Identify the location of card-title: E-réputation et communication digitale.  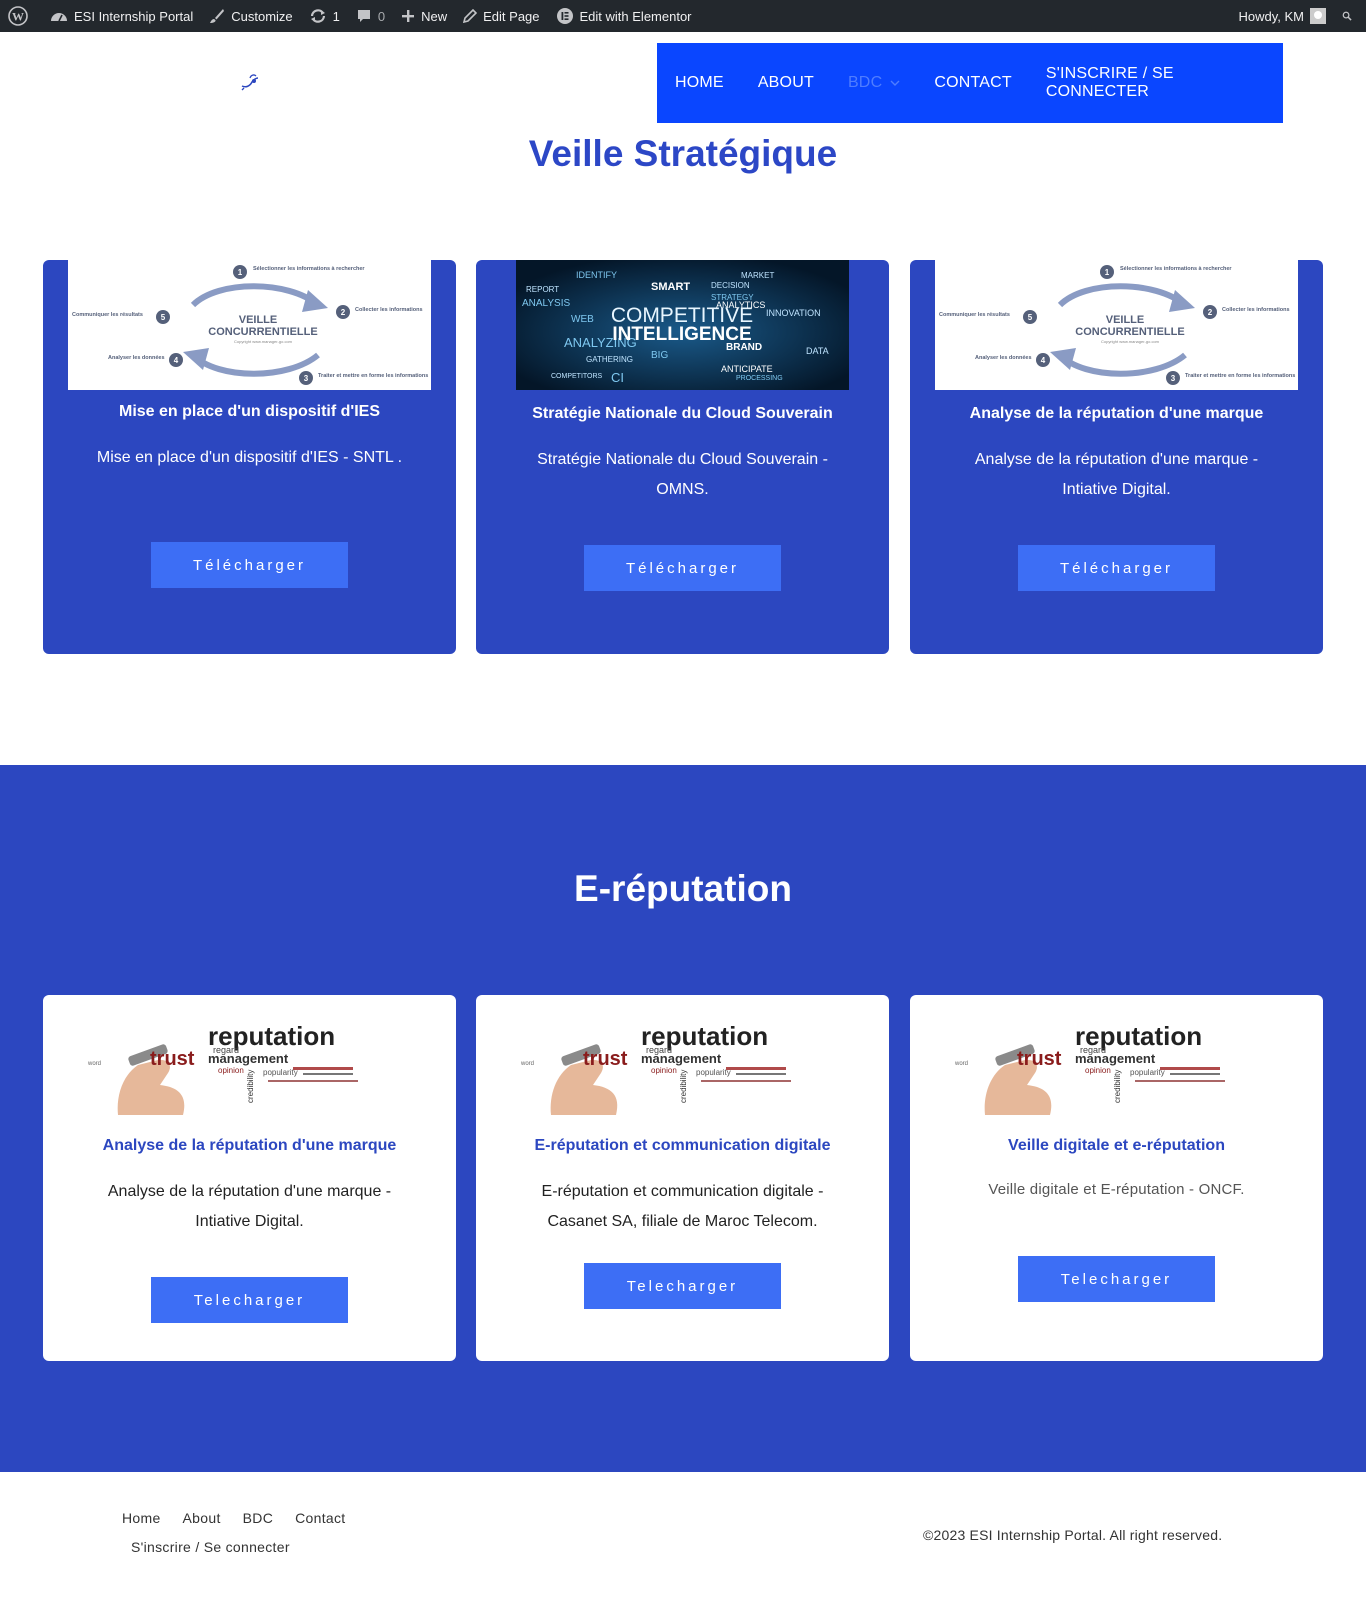
(682, 1145).